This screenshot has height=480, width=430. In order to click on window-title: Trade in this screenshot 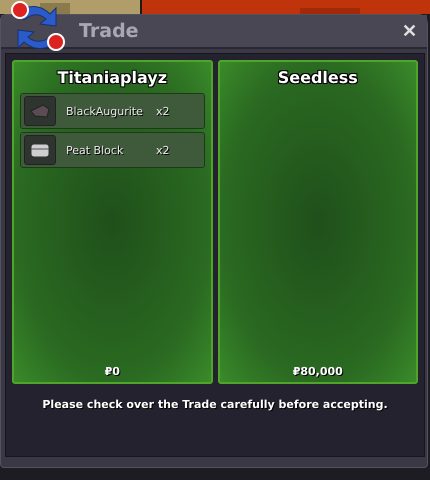, I will do `click(109, 31)`.